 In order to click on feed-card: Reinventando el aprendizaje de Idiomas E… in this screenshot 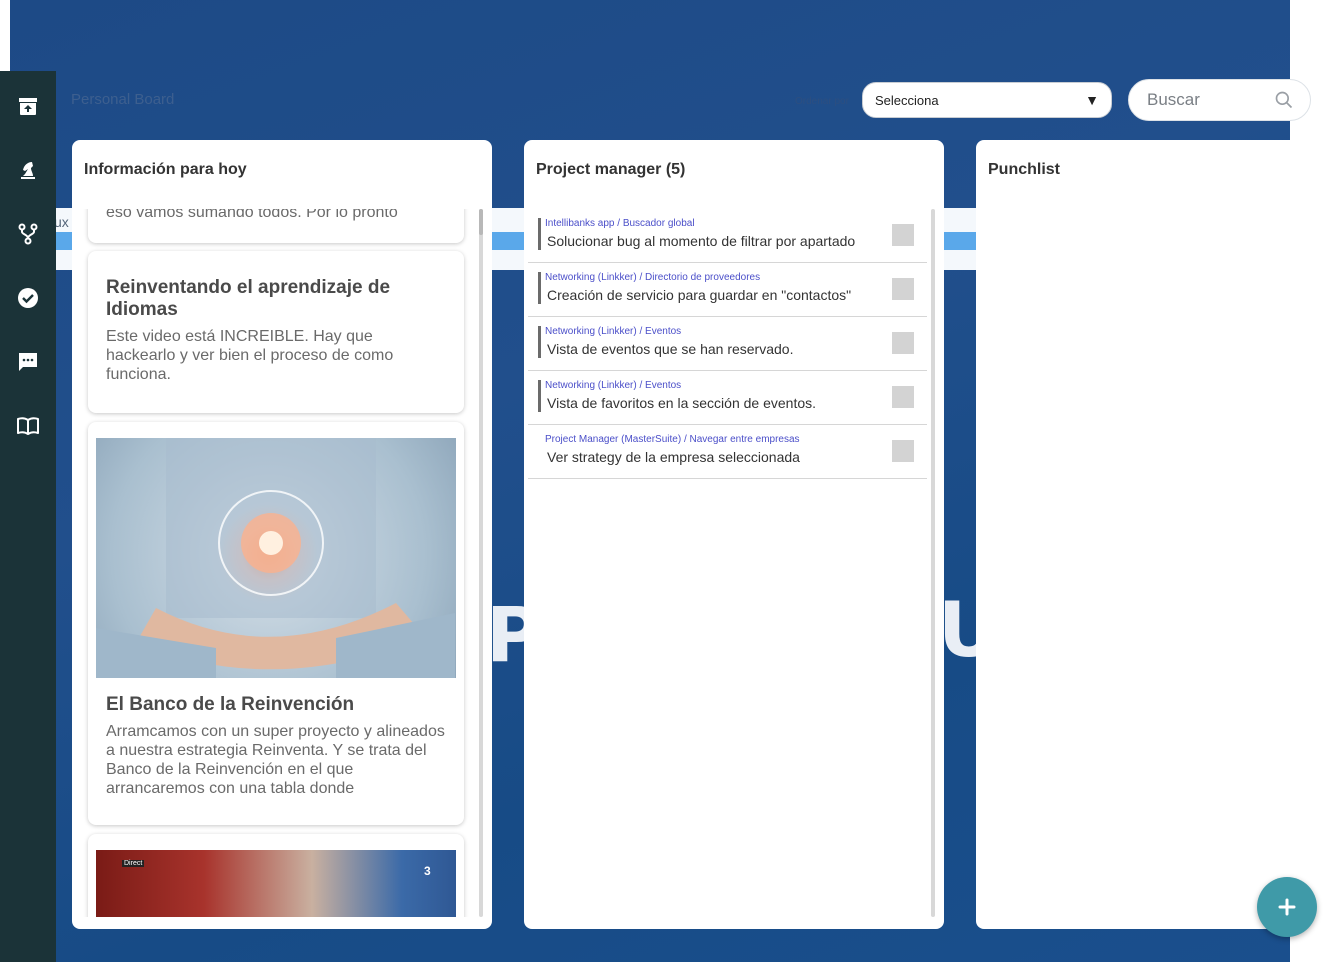, I will do `click(276, 332)`.